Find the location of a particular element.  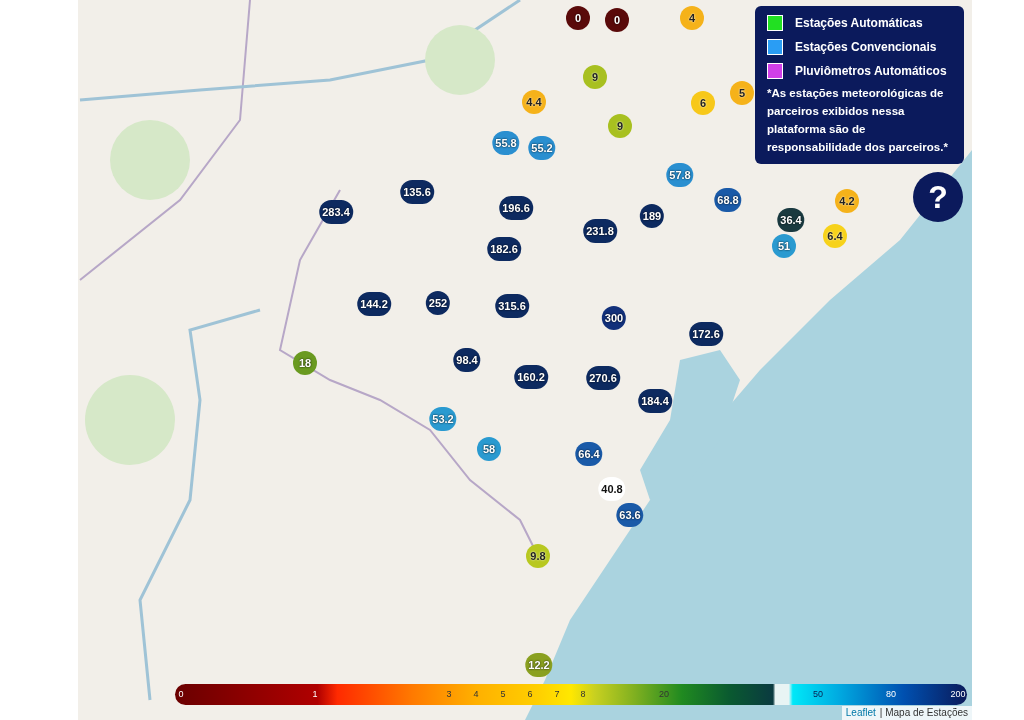

color-scale-label: 80 is located at coordinates (891, 694).